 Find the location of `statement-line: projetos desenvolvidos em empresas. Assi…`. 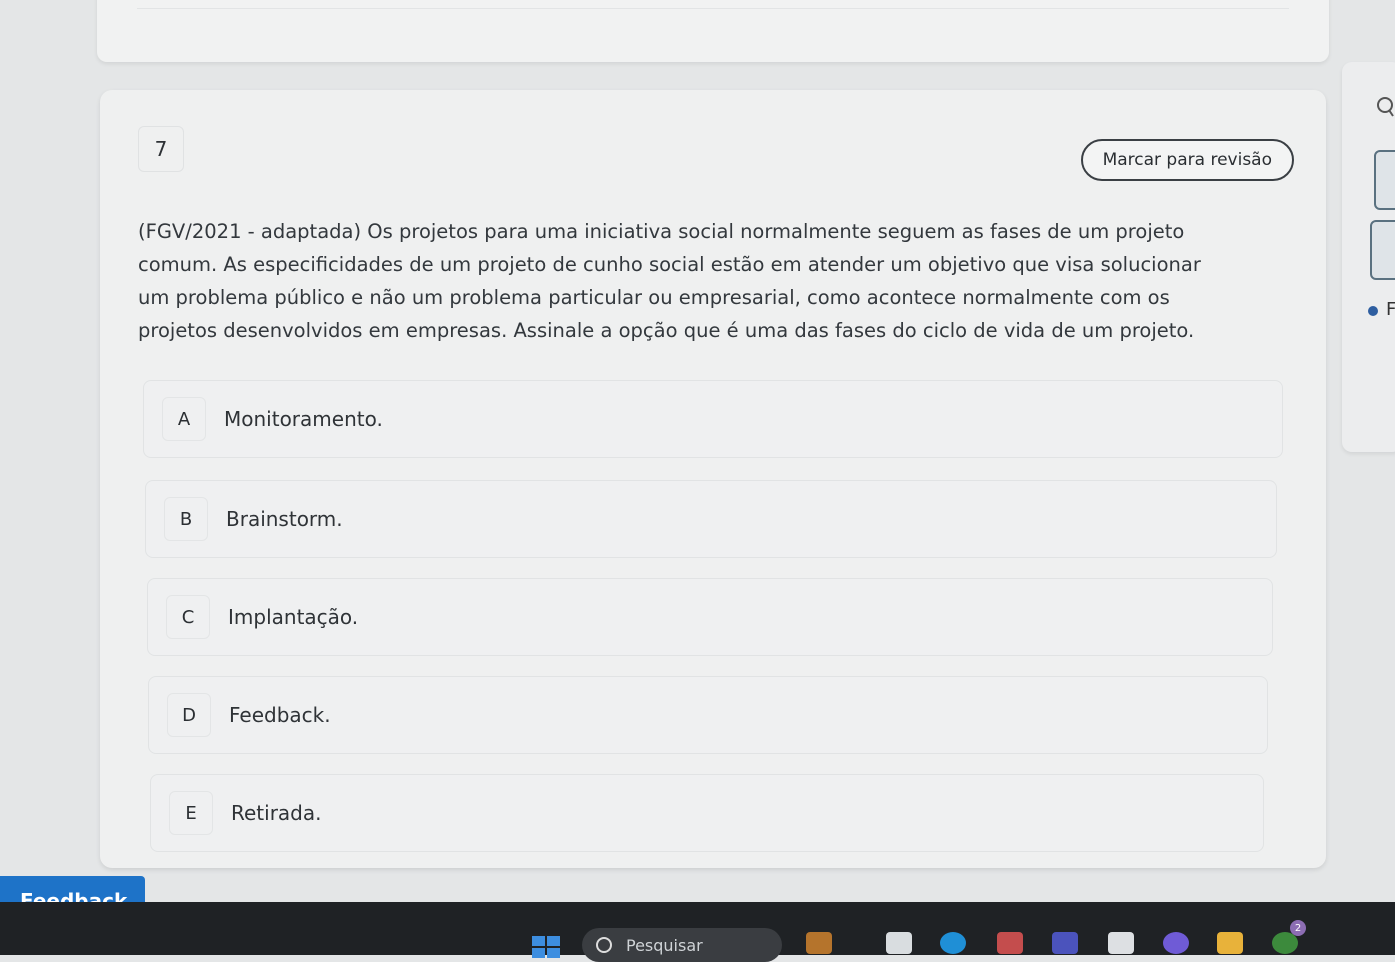

statement-line: projetos desenvolvidos em empresas. Assi… is located at coordinates (666, 330).